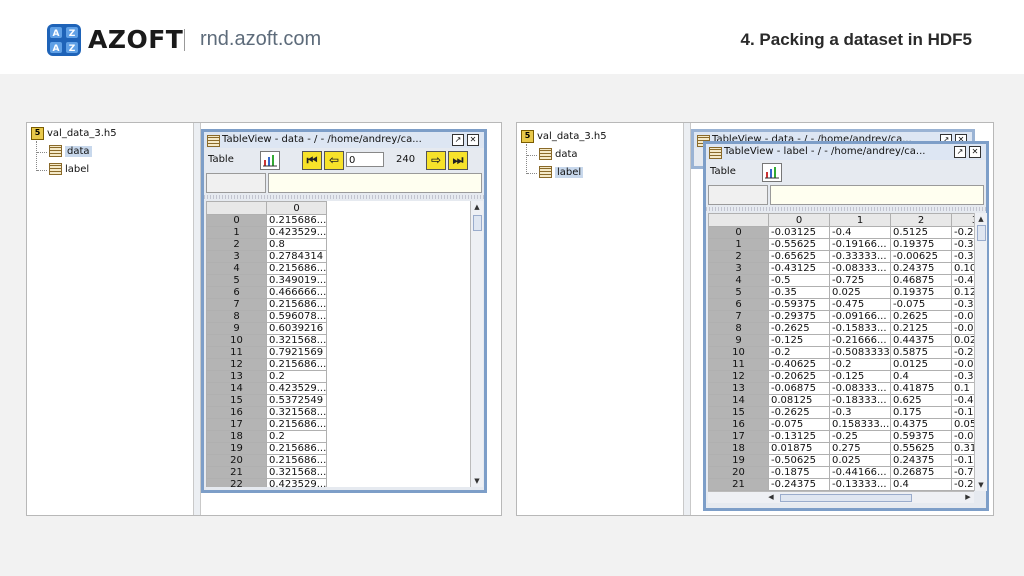 This screenshot has height=576, width=1024. Describe the element at coordinates (921, 328) in the screenshot. I see `table-cell: 0.2125` at that location.